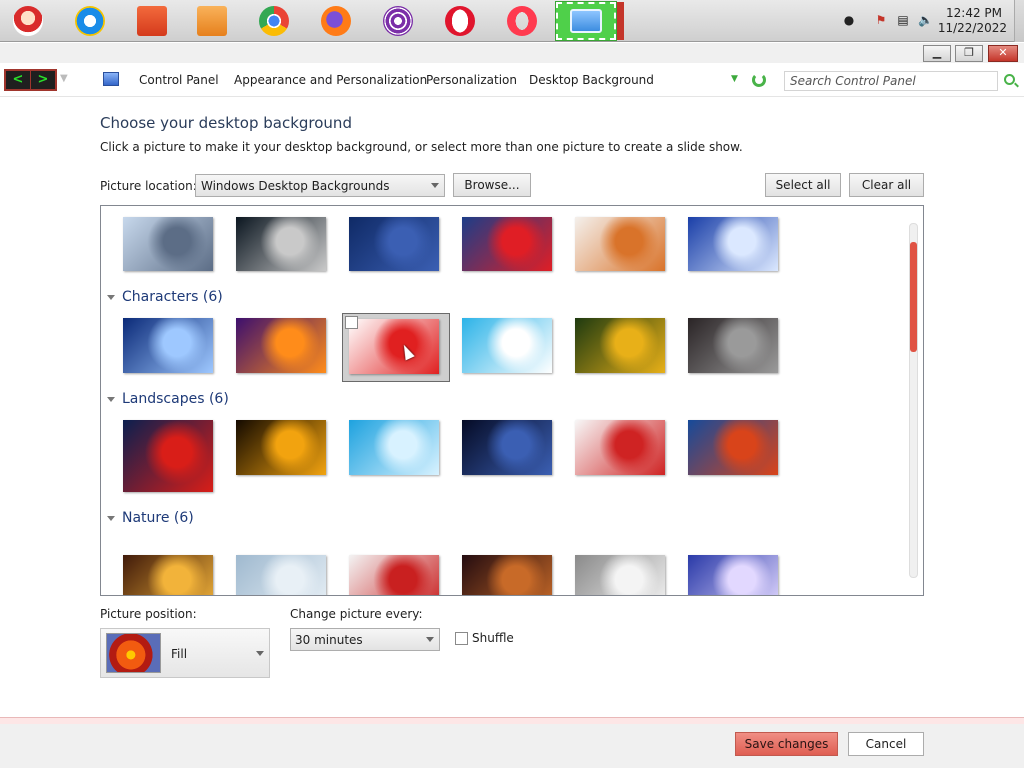 The height and width of the screenshot is (768, 1024). Describe the element at coordinates (168, 399) in the screenshot. I see `group-header-landscapes: Landscapes (6)` at that location.